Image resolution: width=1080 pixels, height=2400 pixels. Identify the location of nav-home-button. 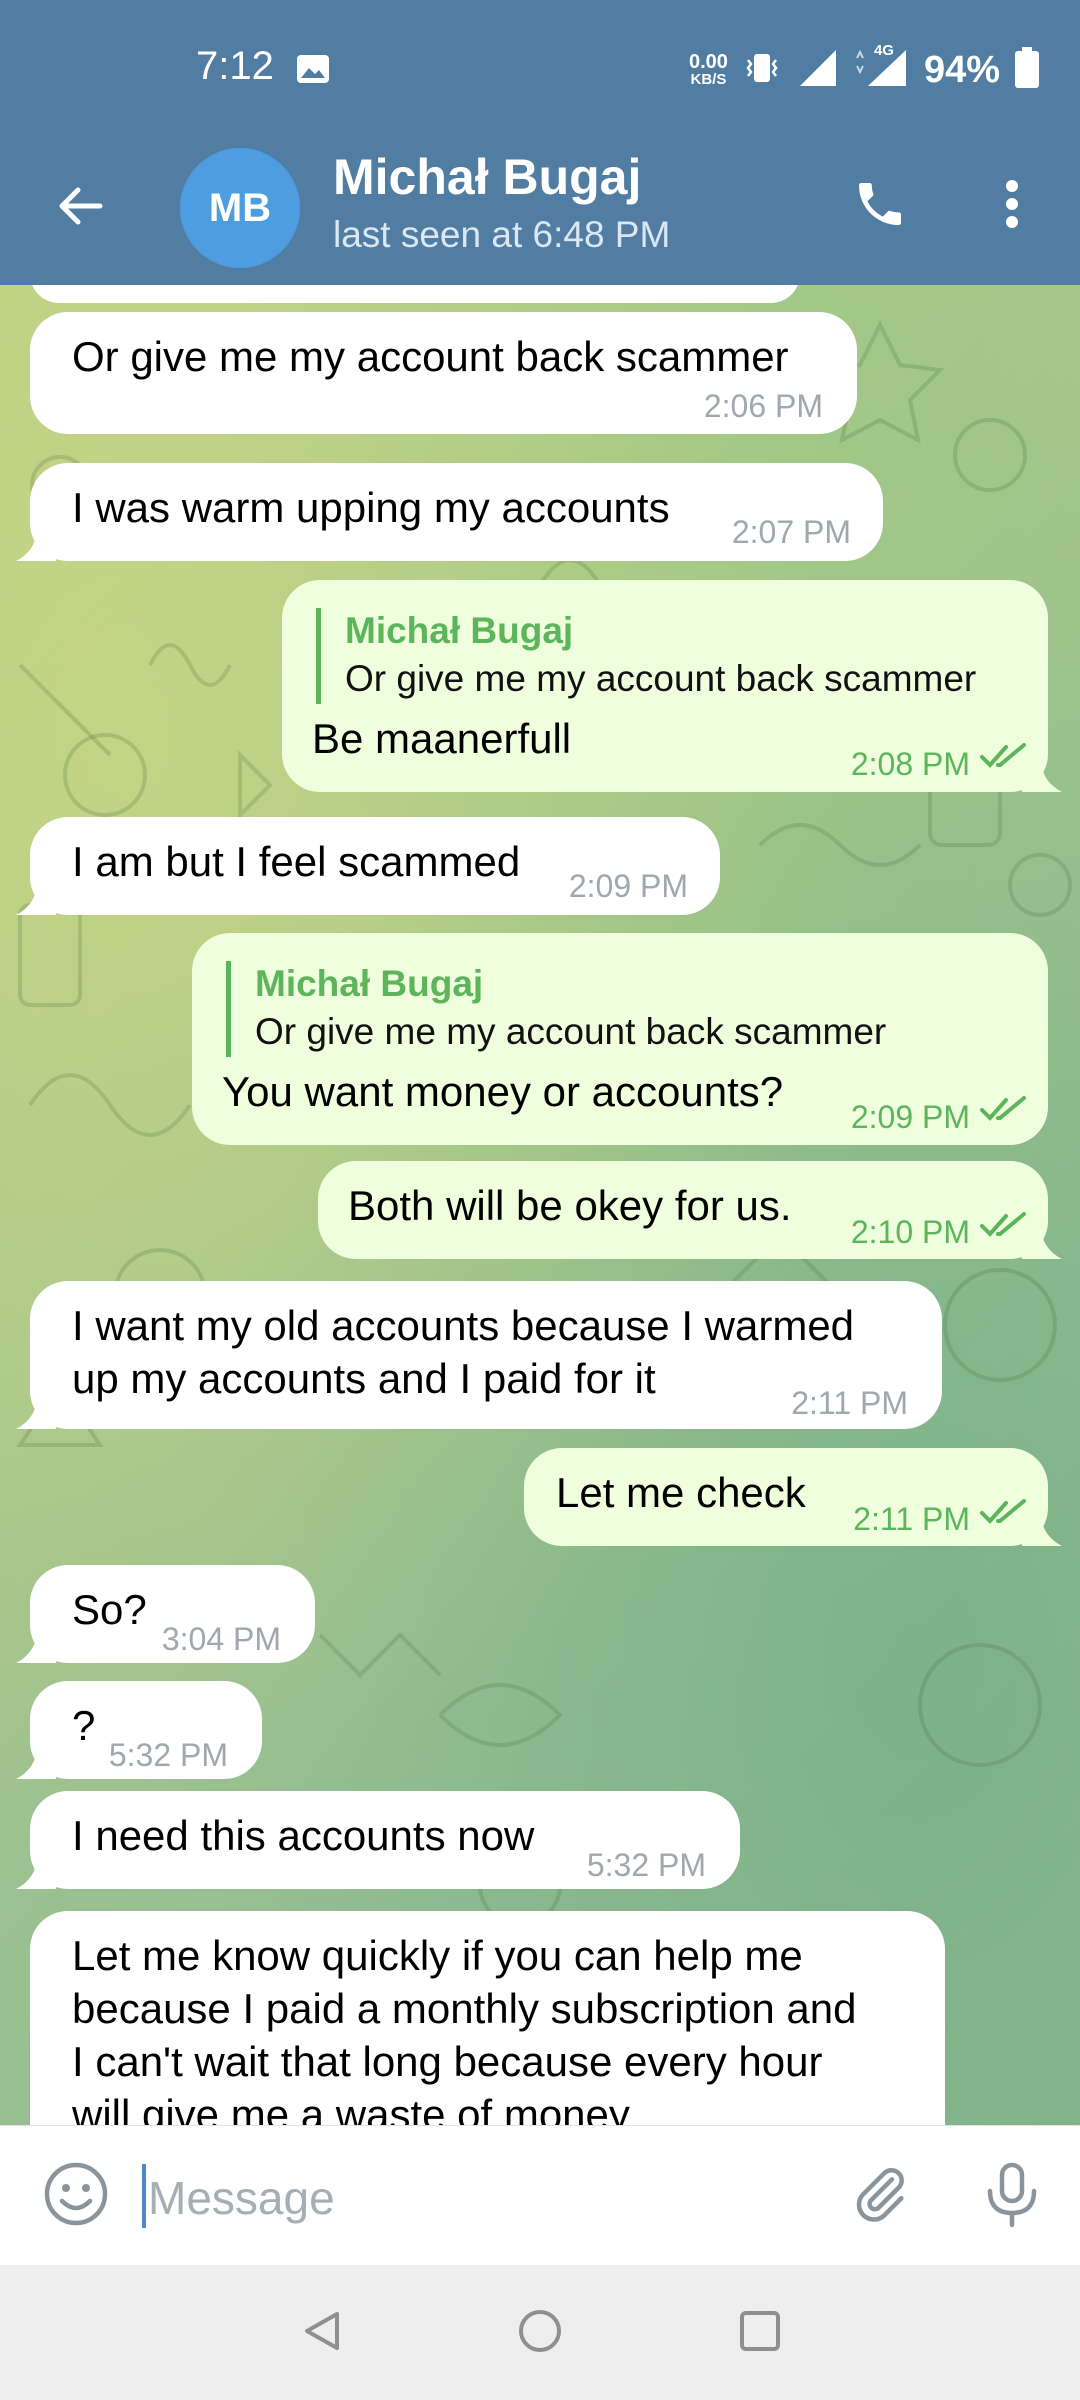
(540, 2333).